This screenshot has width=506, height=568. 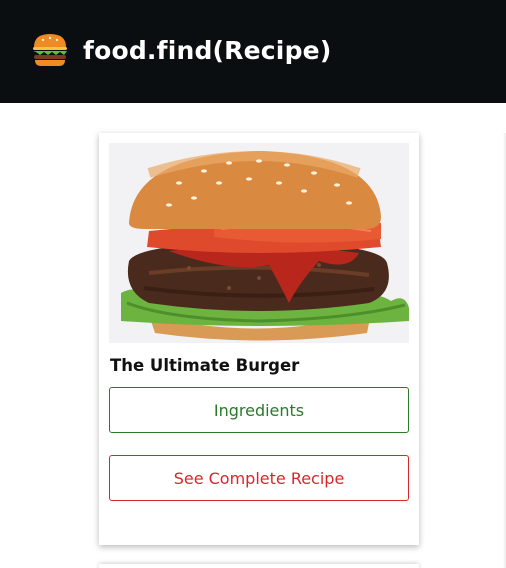 What do you see at coordinates (207, 50) in the screenshot?
I see `brand-title: food.find(Recipe)` at bounding box center [207, 50].